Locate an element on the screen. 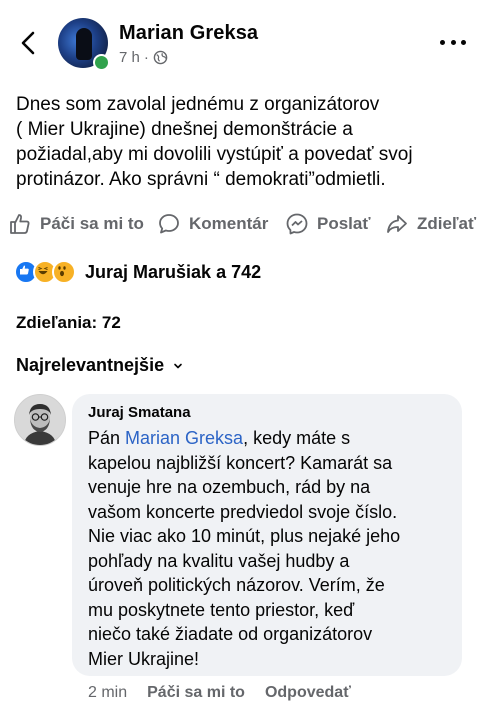 Image resolution: width=483 pixels, height=720 pixels. send-label: Poslať is located at coordinates (344, 223).